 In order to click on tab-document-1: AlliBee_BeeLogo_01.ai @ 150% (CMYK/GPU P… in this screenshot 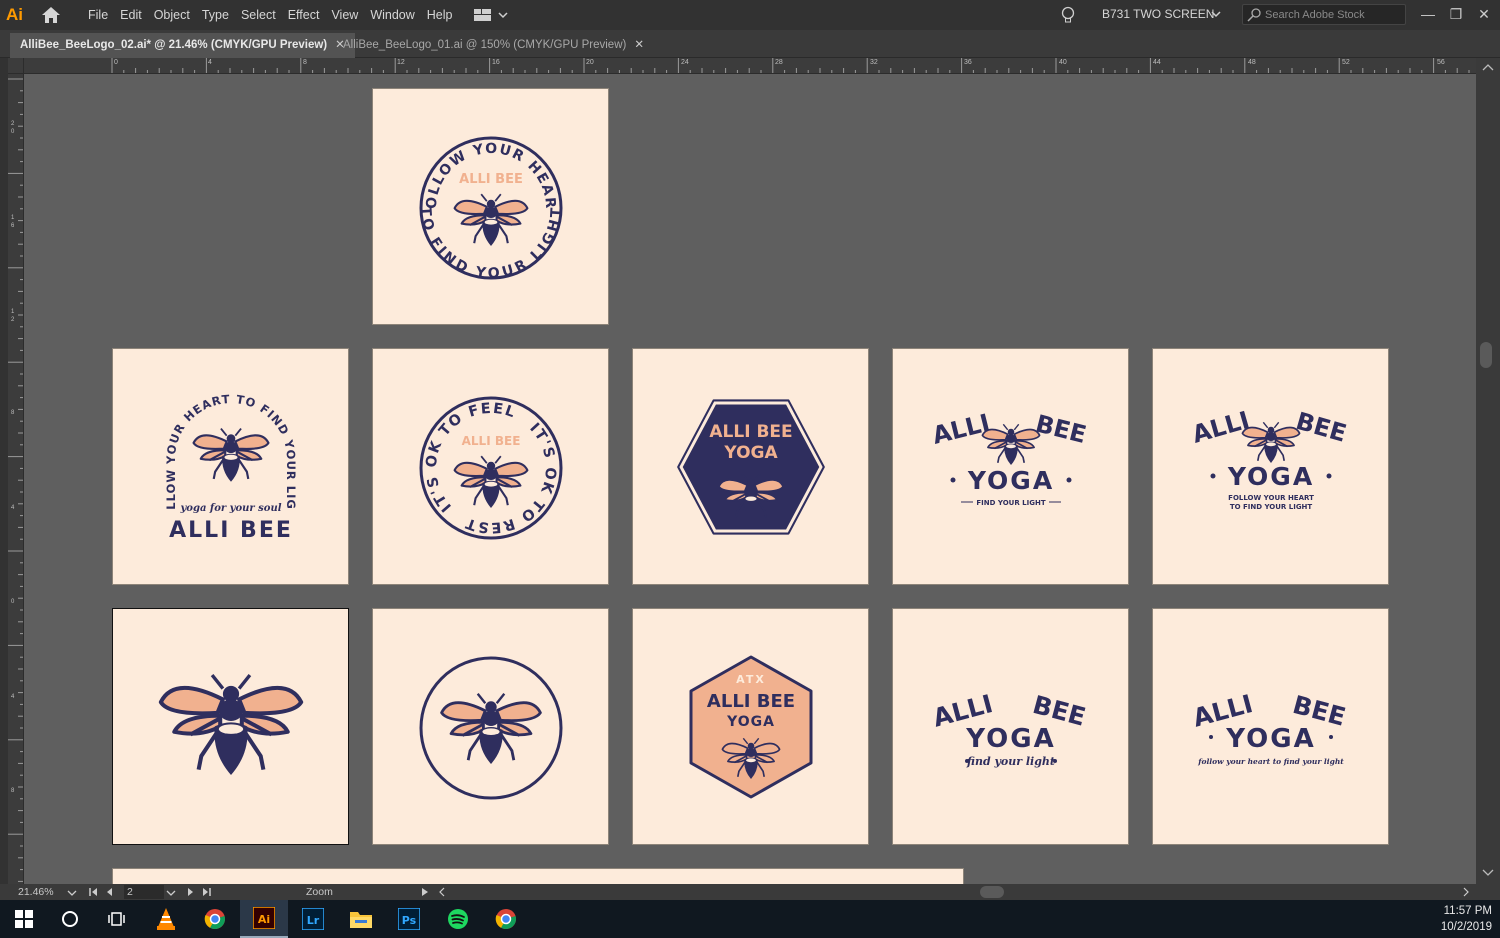, I will do `click(493, 45)`.